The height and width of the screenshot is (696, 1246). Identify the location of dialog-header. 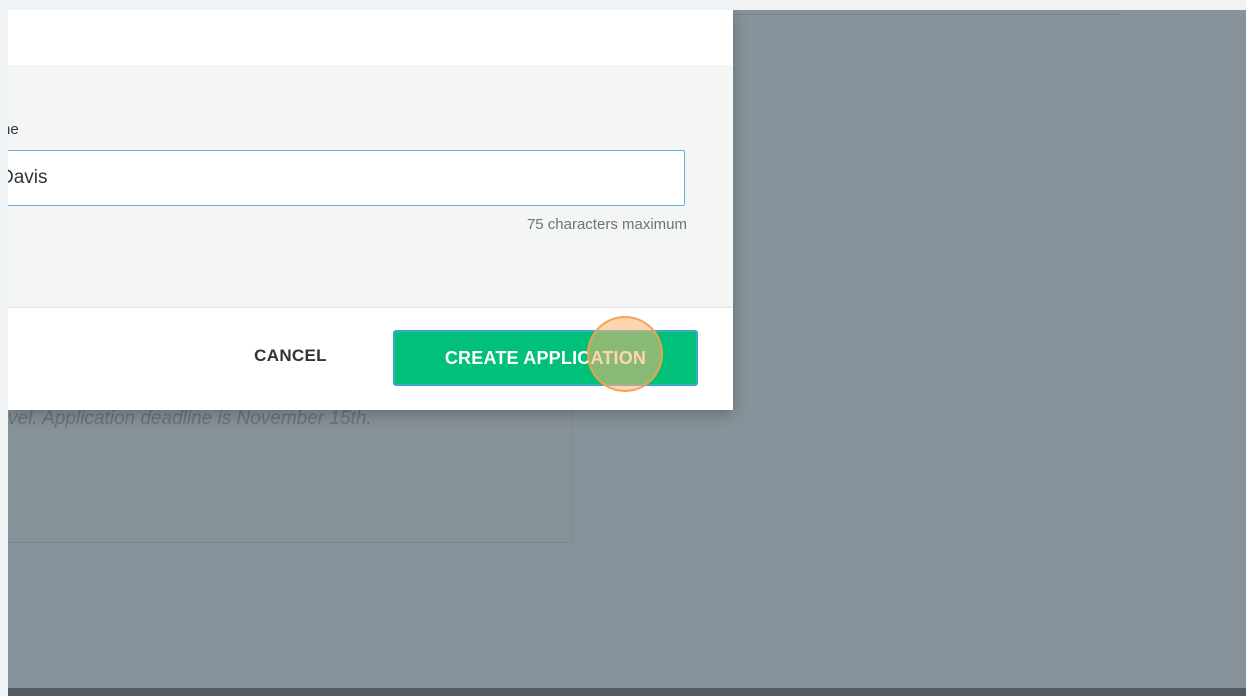
(370, 38).